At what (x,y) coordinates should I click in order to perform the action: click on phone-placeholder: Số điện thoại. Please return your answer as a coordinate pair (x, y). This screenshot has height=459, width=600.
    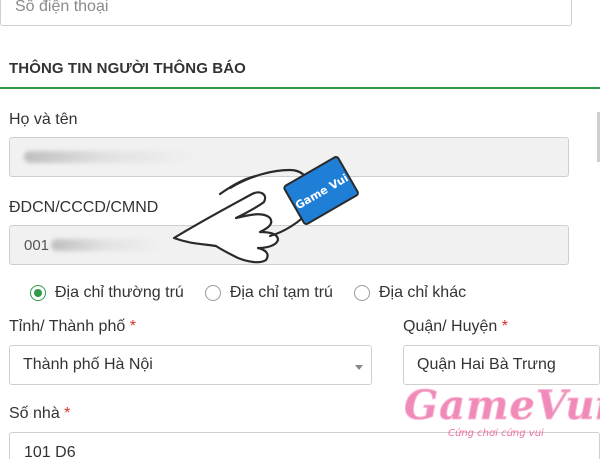
    Looking at the image, I should click on (62, 7).